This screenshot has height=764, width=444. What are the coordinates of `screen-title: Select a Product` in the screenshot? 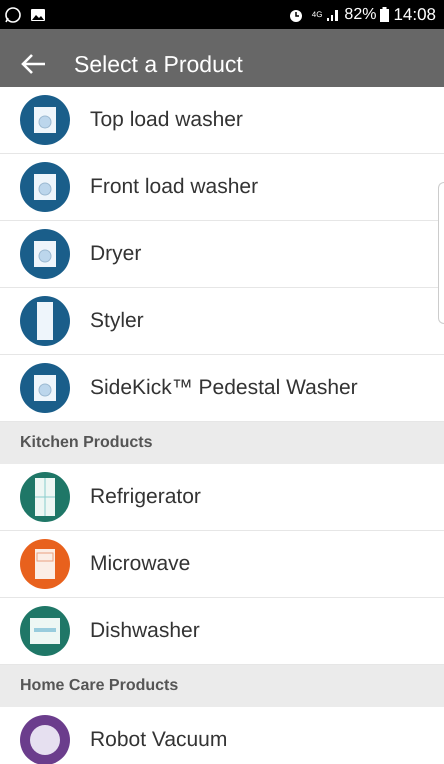 It's located at (158, 64).